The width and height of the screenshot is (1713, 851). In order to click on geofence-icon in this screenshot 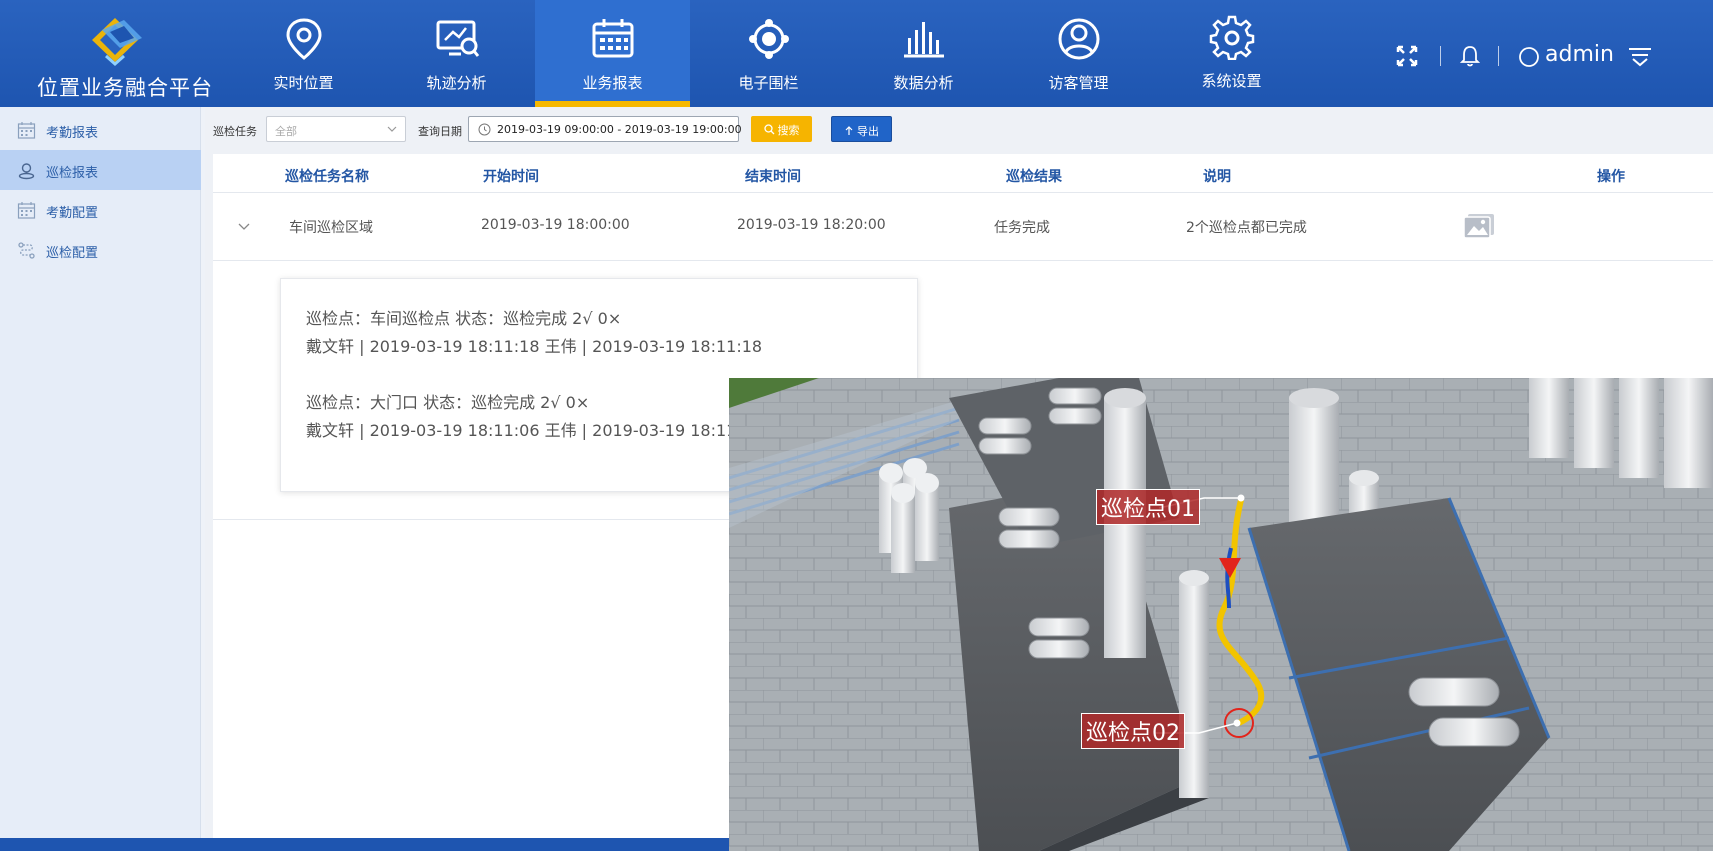, I will do `click(768, 39)`.